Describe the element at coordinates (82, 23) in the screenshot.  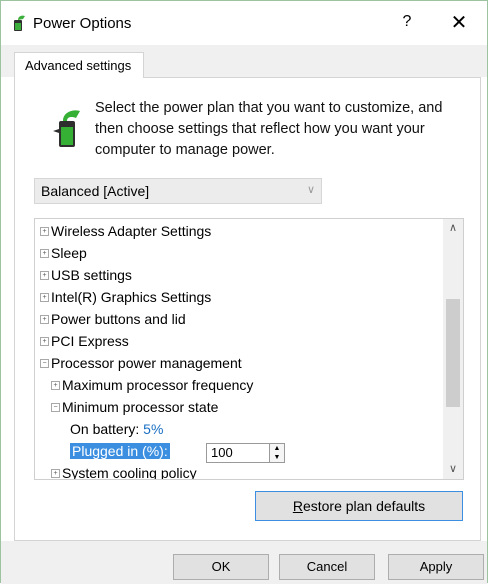
I see `window-title: Power Options` at that location.